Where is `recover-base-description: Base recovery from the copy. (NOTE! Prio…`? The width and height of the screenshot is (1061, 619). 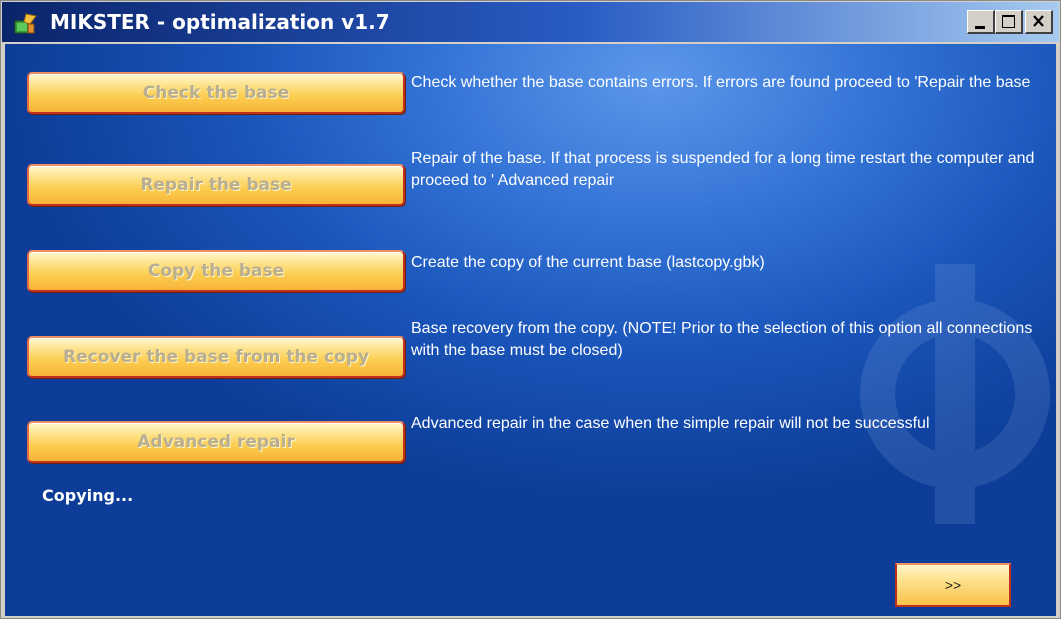 recover-base-description: Base recovery from the copy. (NOTE! Prio… is located at coordinates (722, 339).